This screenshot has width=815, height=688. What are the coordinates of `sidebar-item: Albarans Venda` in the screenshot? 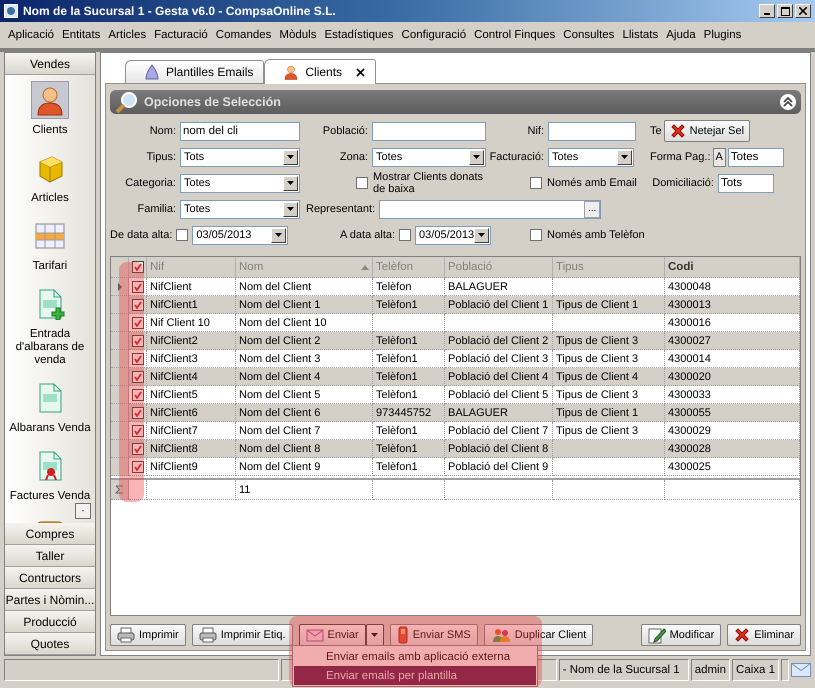 It's located at (50, 428).